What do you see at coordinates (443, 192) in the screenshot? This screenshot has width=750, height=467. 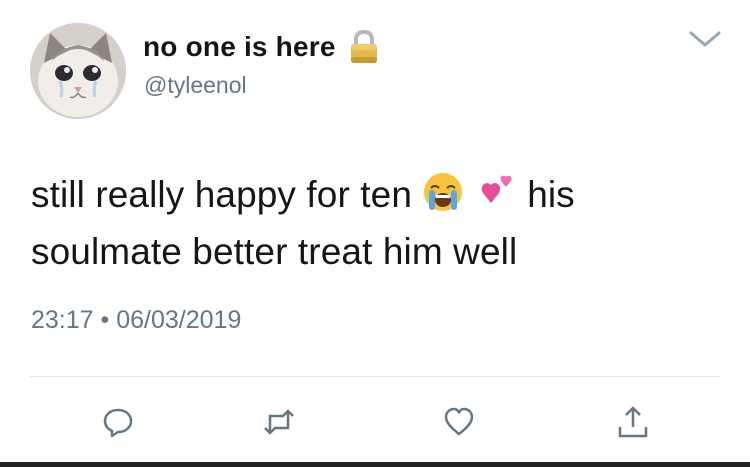 I see `crying-face-emoji-icon` at bounding box center [443, 192].